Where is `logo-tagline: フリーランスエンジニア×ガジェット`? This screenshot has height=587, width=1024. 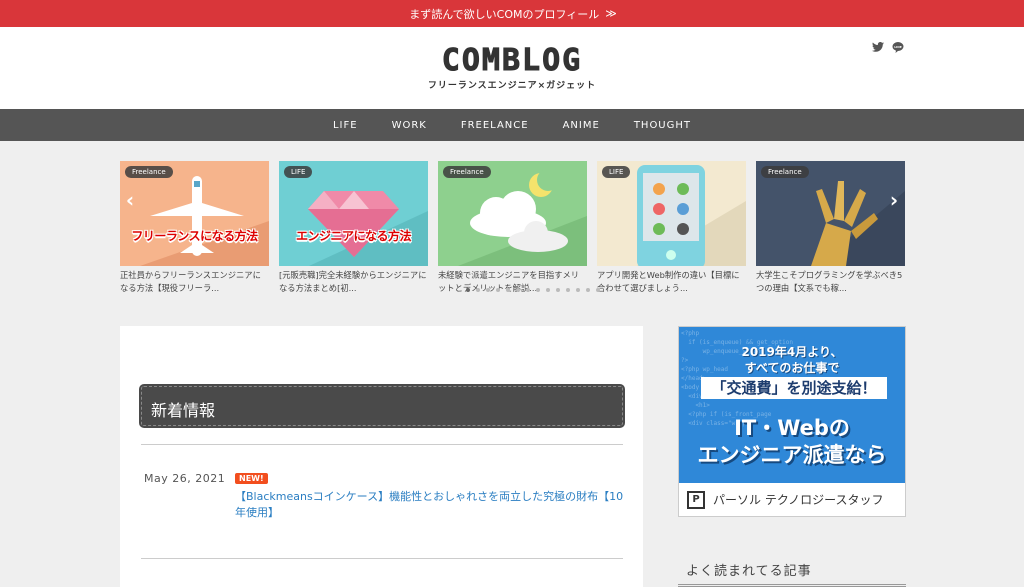
logo-tagline: フリーランスエンジニア×ガジェット is located at coordinates (512, 85).